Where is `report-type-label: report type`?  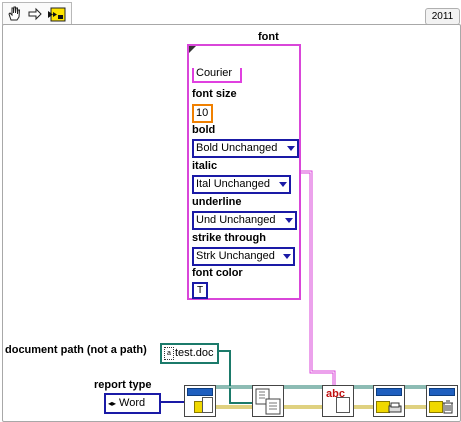
report-type-label: report type is located at coordinates (123, 385).